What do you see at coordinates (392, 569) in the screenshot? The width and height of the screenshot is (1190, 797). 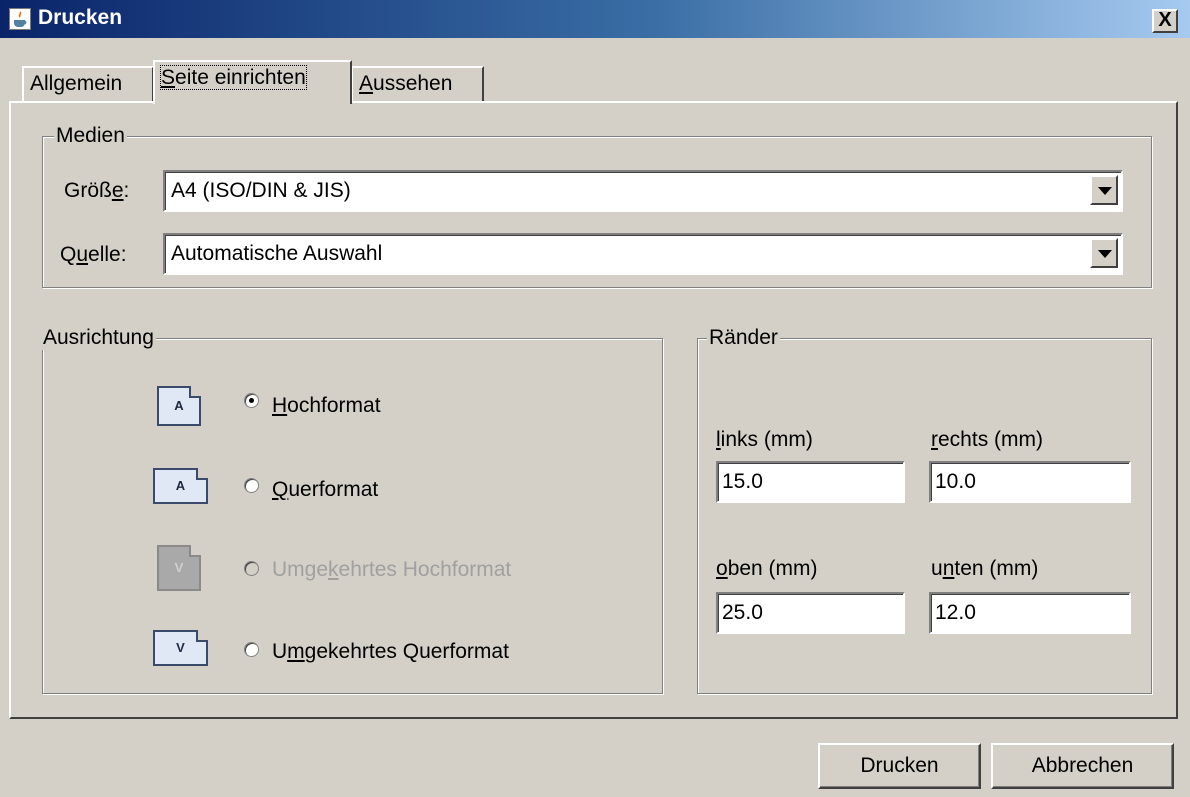 I see `reverse-portrait-label: Umgekehrtes Hochformat` at bounding box center [392, 569].